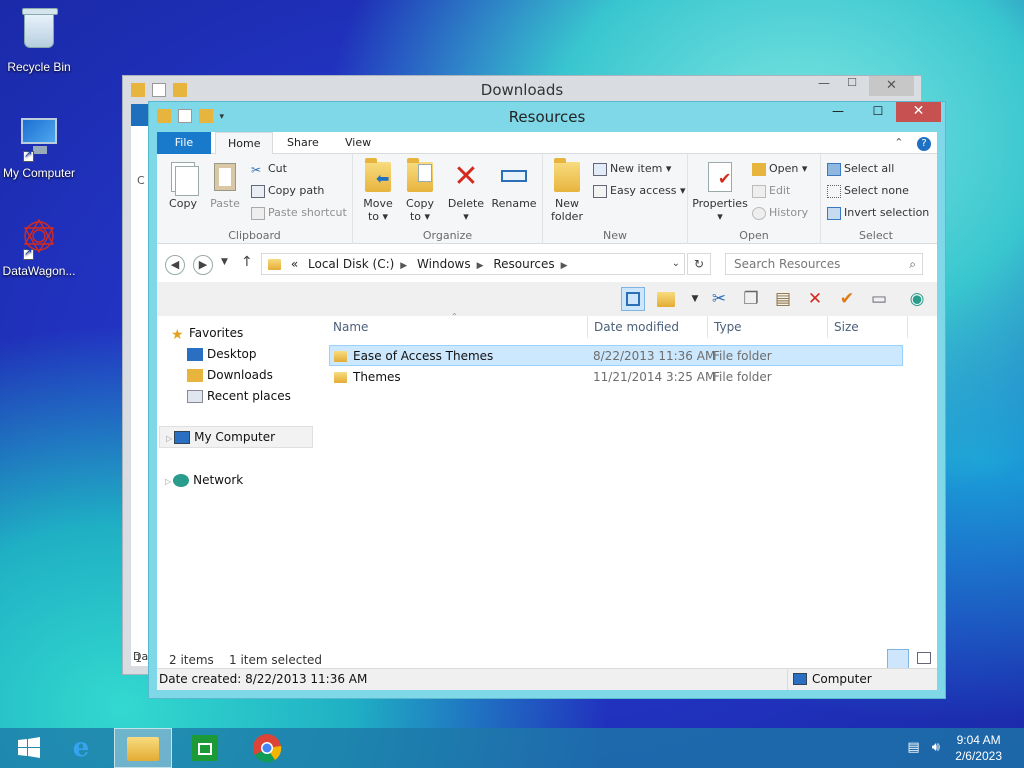 The image size is (1024, 768). What do you see at coordinates (294, 264) in the screenshot?
I see `breadcrumb-overflow: «` at bounding box center [294, 264].